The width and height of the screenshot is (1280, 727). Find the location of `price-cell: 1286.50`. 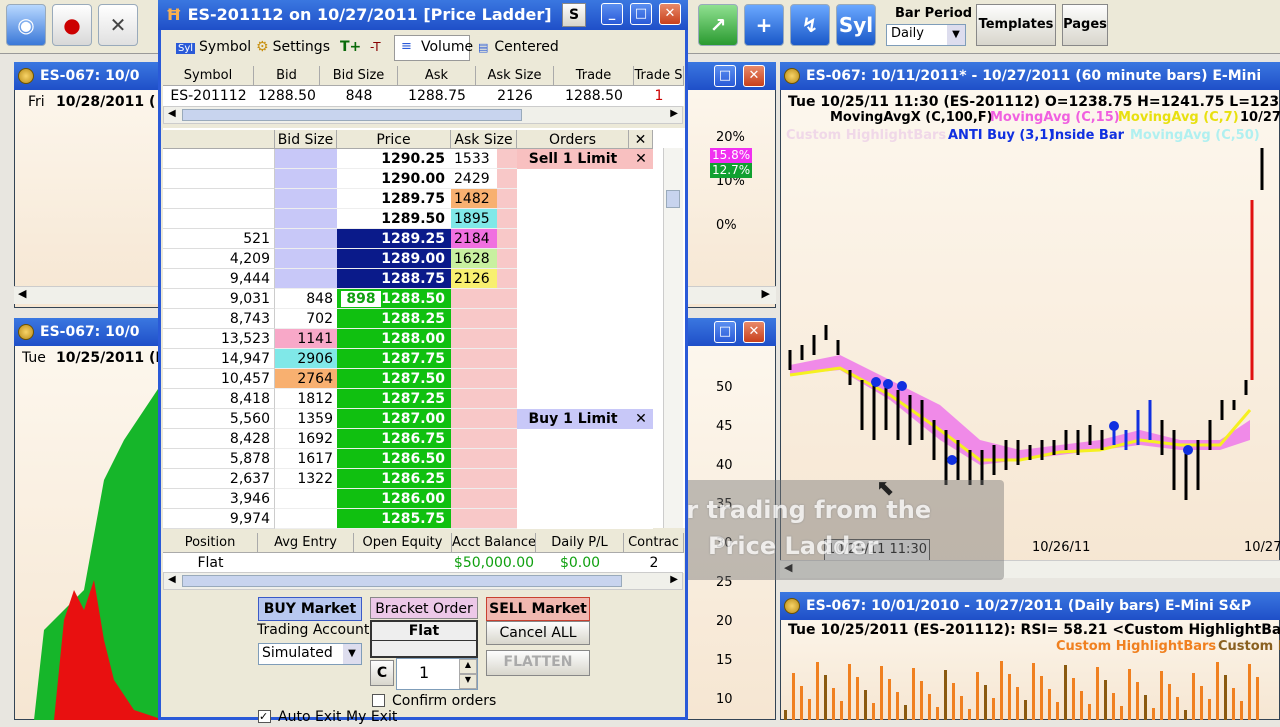

price-cell: 1286.50 is located at coordinates (394, 459).